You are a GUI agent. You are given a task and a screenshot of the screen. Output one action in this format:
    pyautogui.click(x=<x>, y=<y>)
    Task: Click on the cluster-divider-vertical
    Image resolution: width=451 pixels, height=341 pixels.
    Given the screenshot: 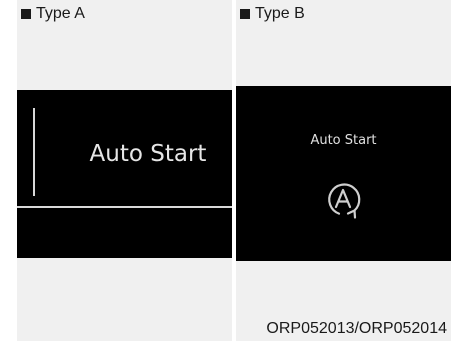 What is the action you would take?
    pyautogui.click(x=34, y=152)
    